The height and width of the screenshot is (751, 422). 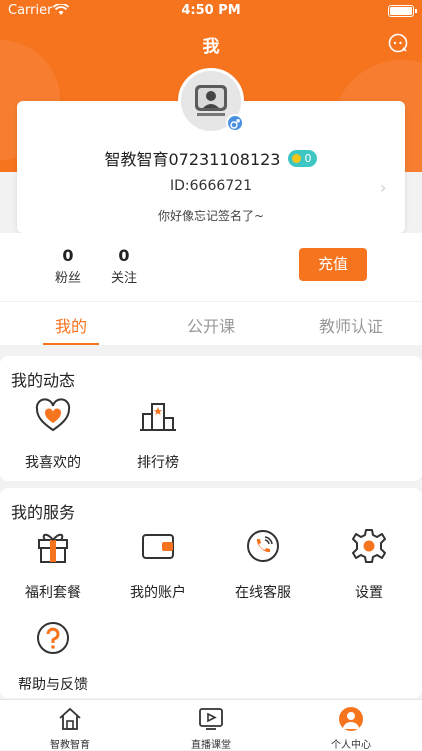 What do you see at coordinates (43, 512) in the screenshot?
I see `section-title: 我的服务` at bounding box center [43, 512].